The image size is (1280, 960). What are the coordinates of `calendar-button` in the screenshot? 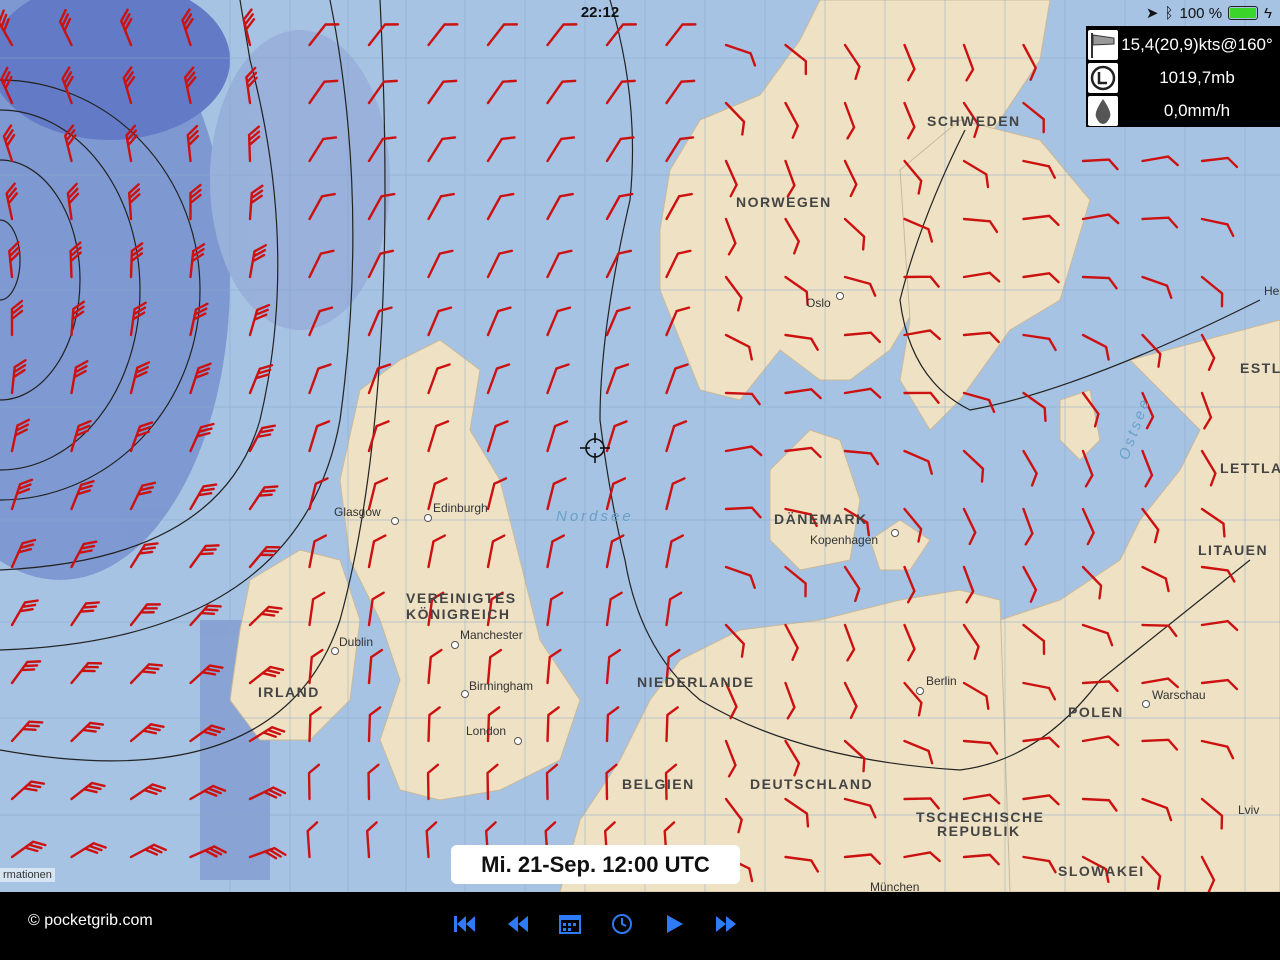 It's located at (570, 924).